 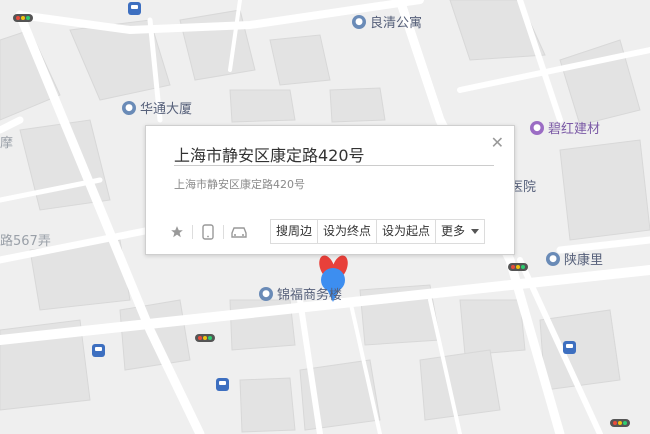 I want to click on poi-jinfu: ● 锦福商务楼, so click(x=300, y=293).